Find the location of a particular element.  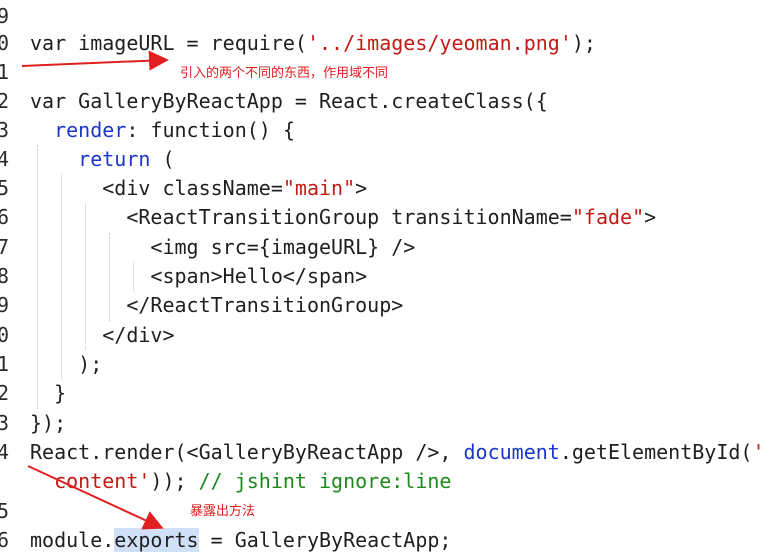

code-token: return is located at coordinates (114, 159).